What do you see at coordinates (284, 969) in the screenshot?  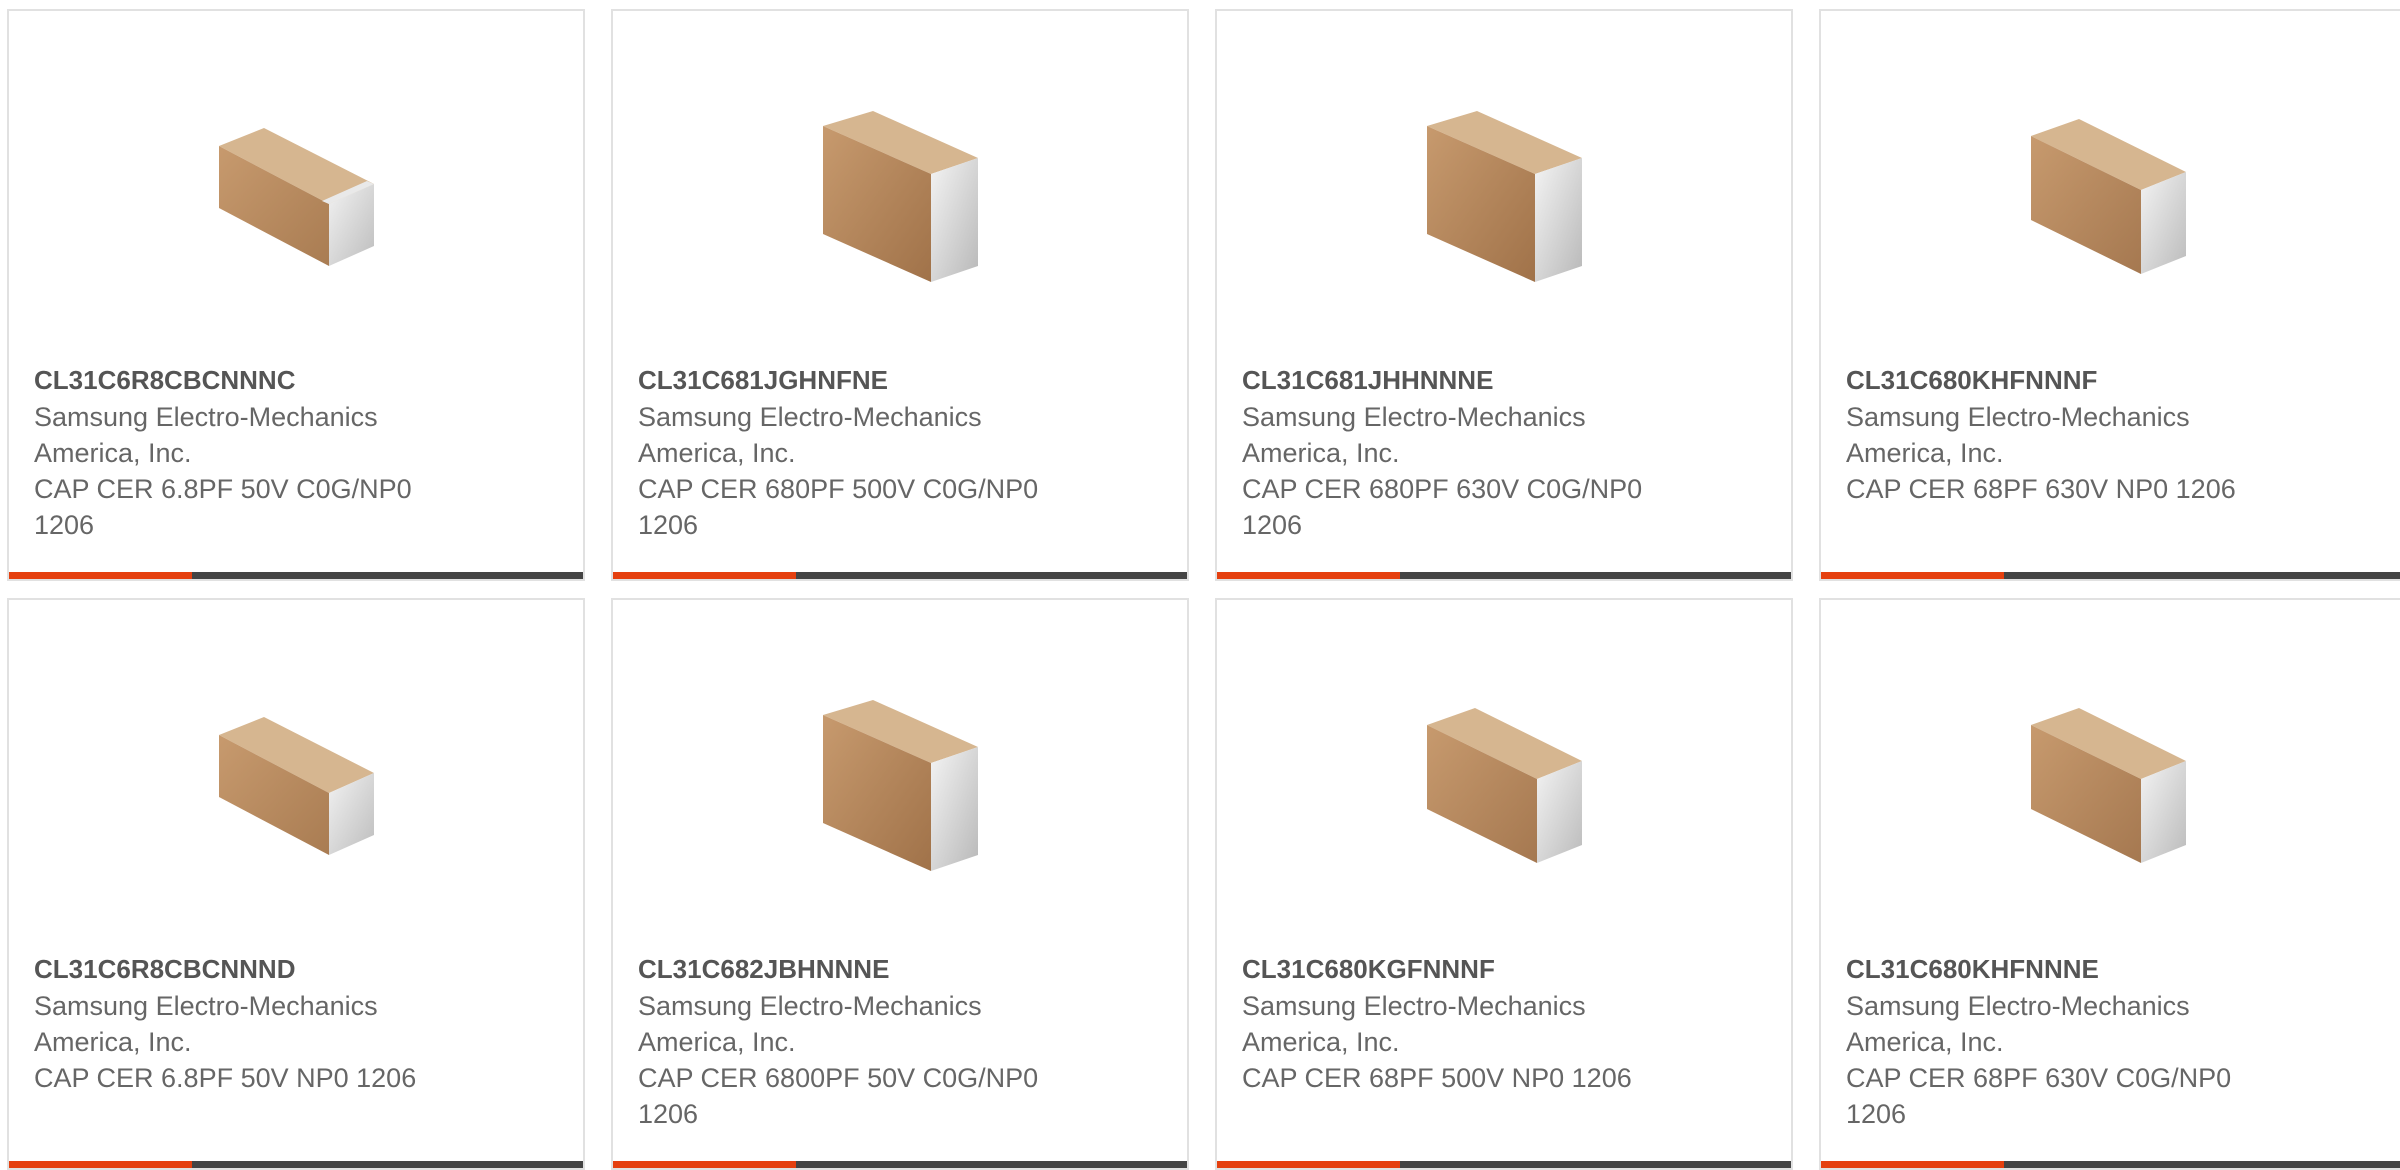 I see `part-number: CL31C6R8CBCNNND` at bounding box center [284, 969].